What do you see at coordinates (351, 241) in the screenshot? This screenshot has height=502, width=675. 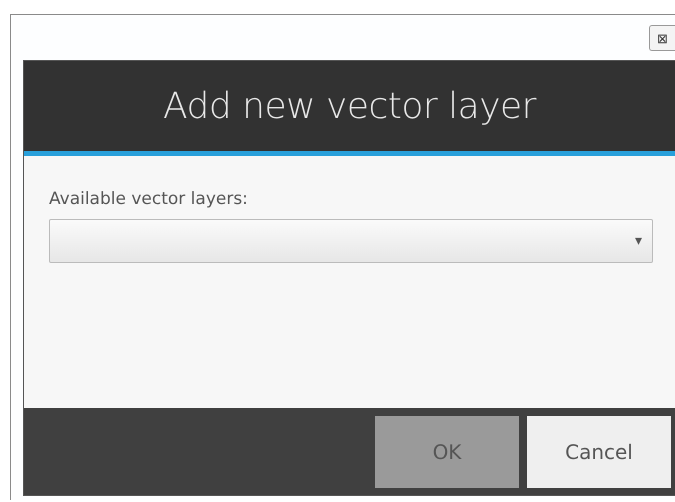 I see `layer-dropdown: ▾` at bounding box center [351, 241].